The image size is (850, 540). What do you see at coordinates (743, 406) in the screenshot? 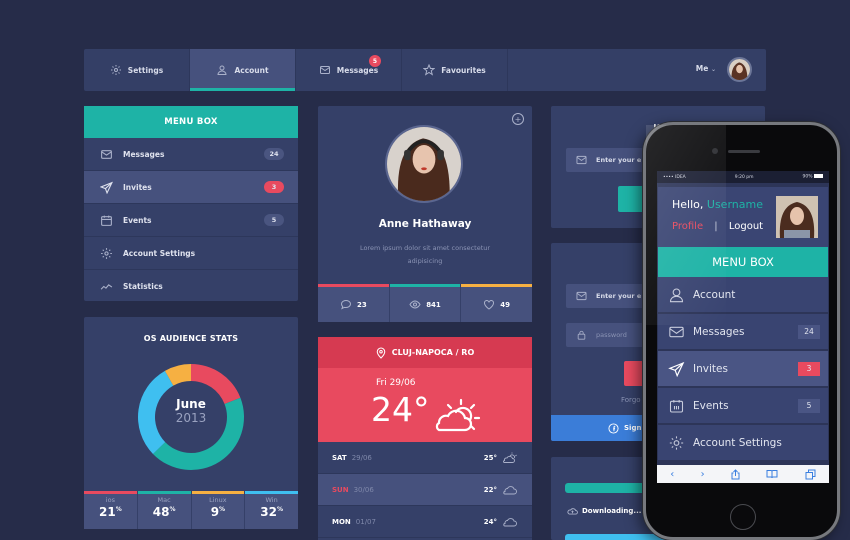
I see `phone-menu-item-events: Events 5` at bounding box center [743, 406].